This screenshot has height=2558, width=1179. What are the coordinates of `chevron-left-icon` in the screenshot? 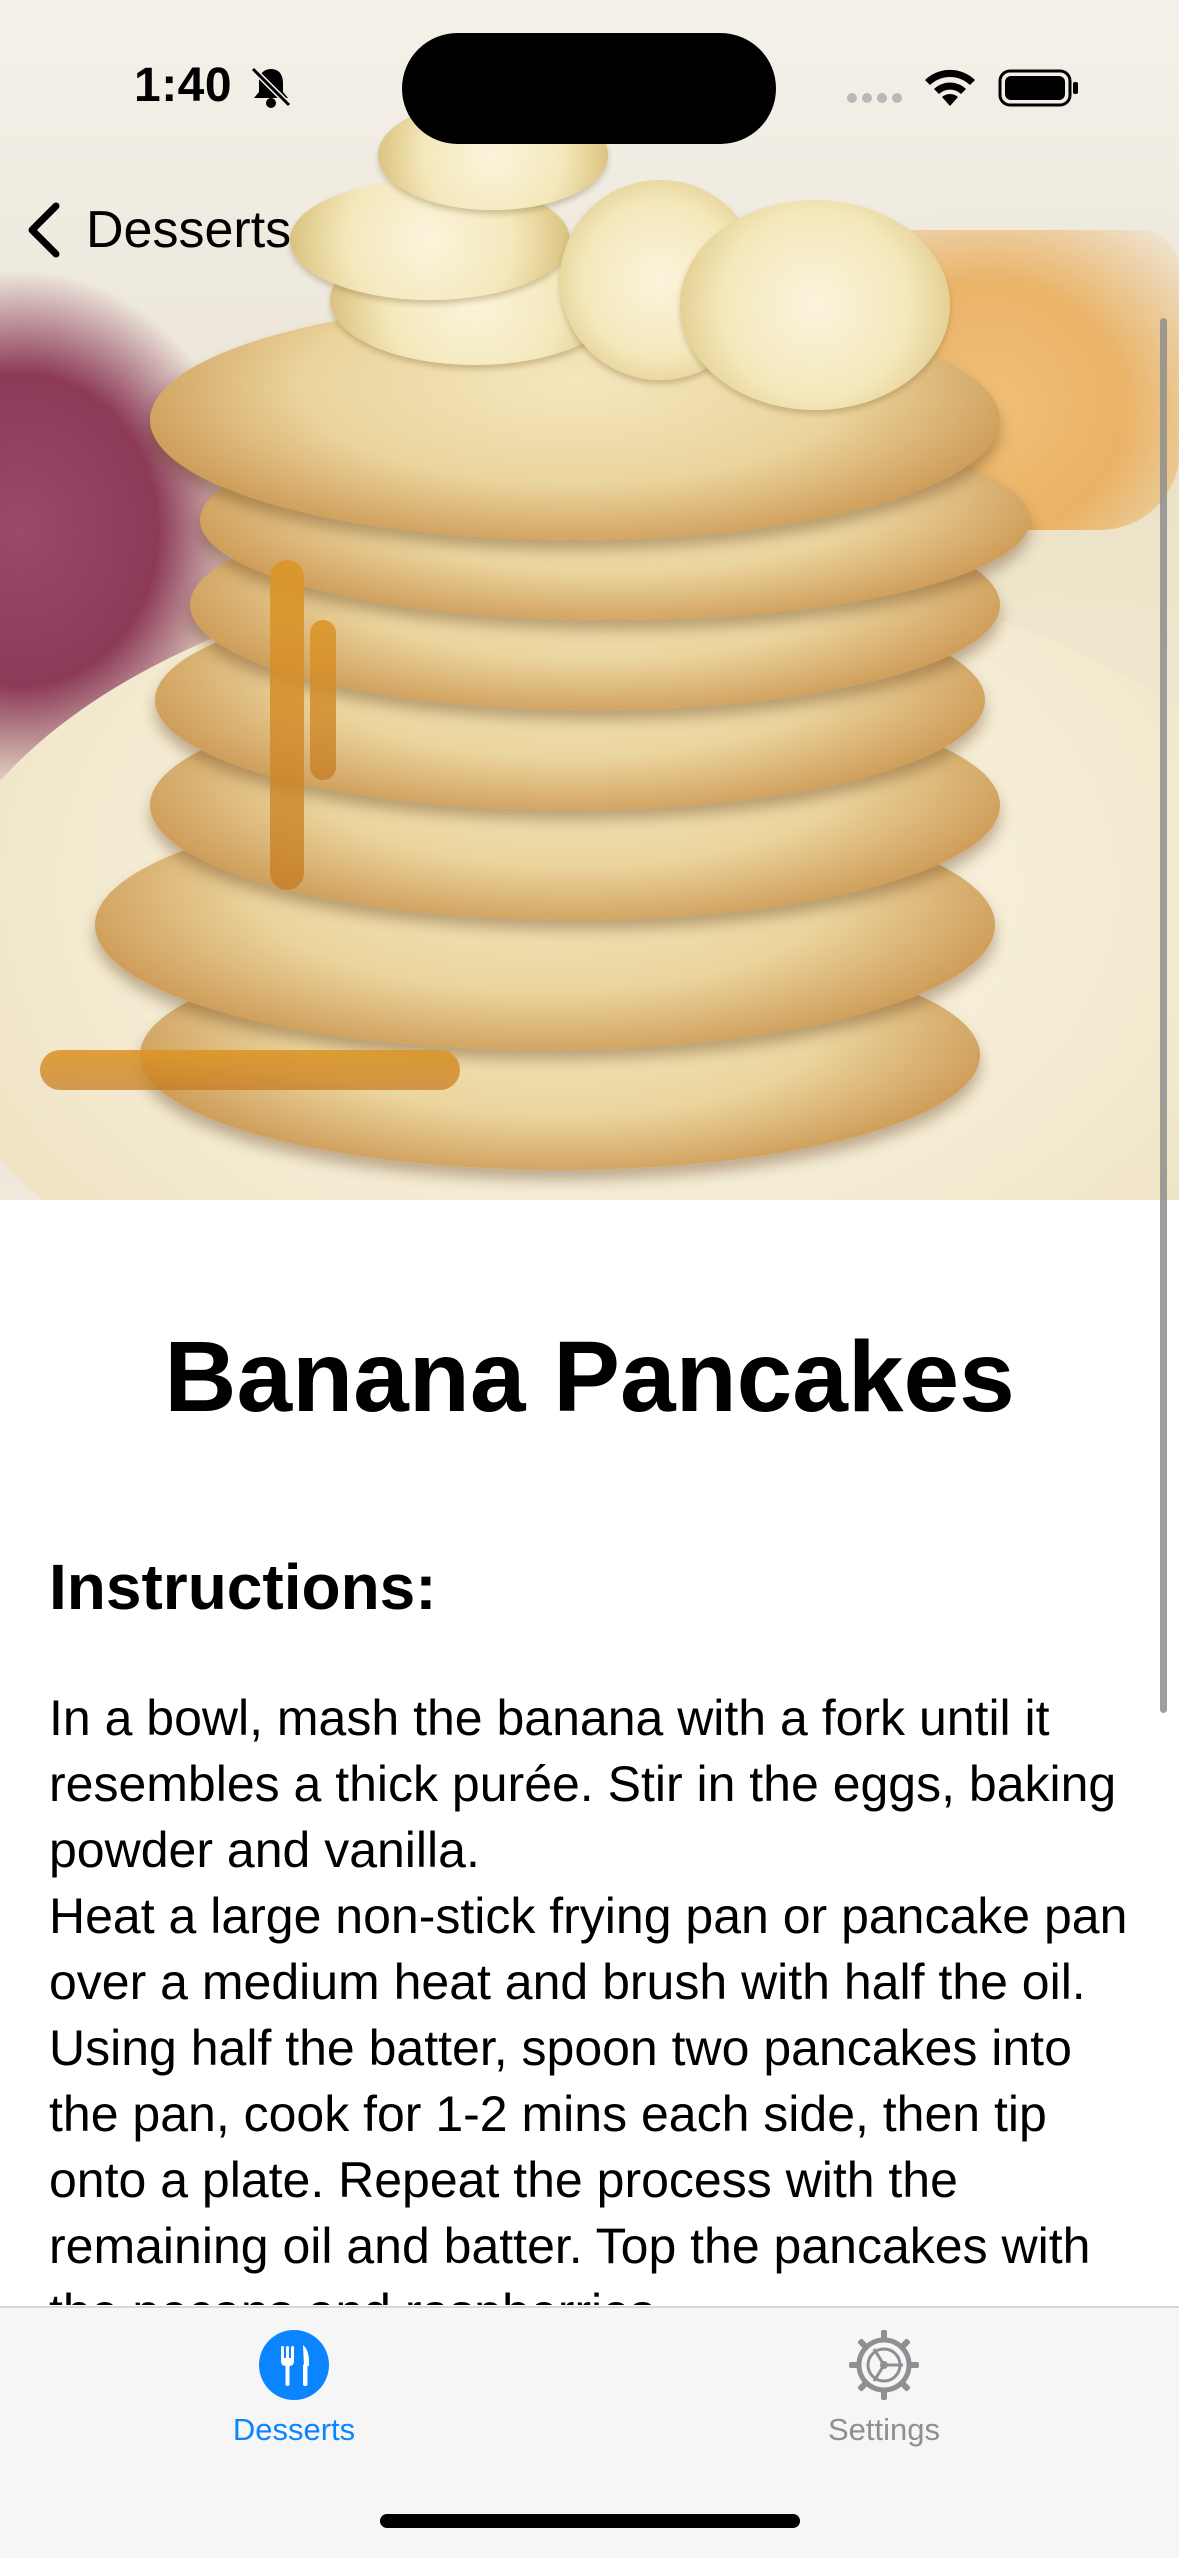 It's located at (44, 230).